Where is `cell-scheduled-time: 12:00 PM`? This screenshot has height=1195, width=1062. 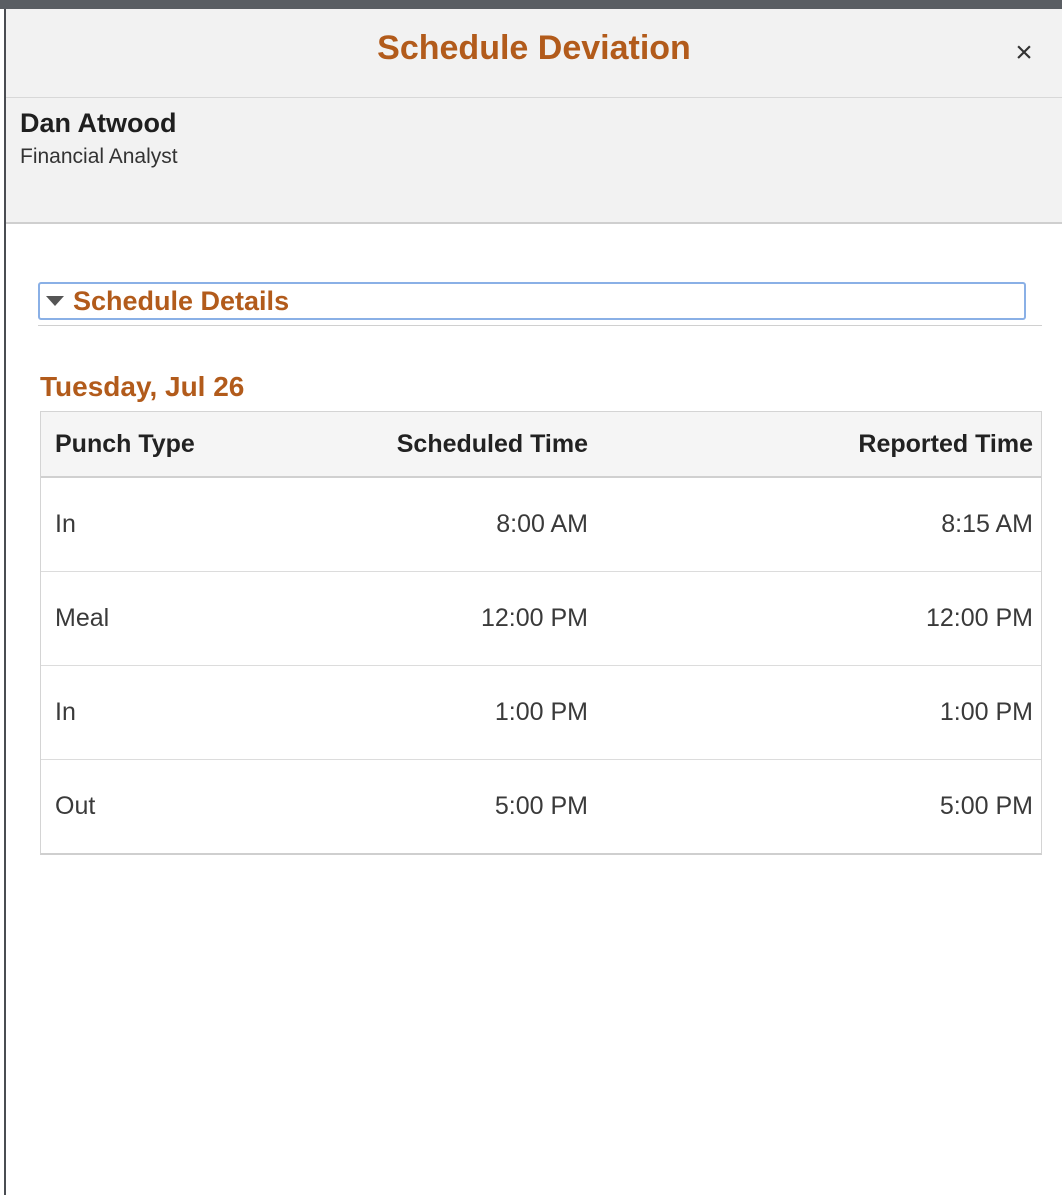 cell-scheduled-time: 12:00 PM is located at coordinates (534, 618).